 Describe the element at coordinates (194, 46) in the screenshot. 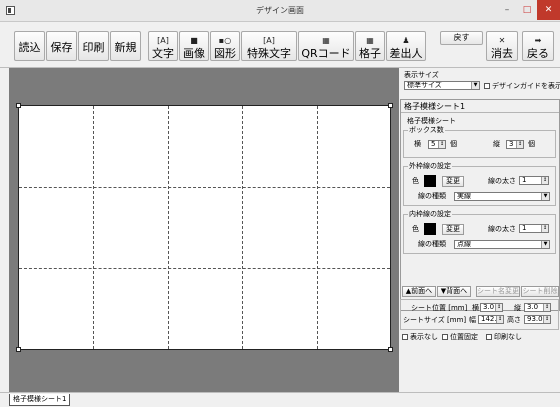

I see `image-button: ■ 画像` at that location.